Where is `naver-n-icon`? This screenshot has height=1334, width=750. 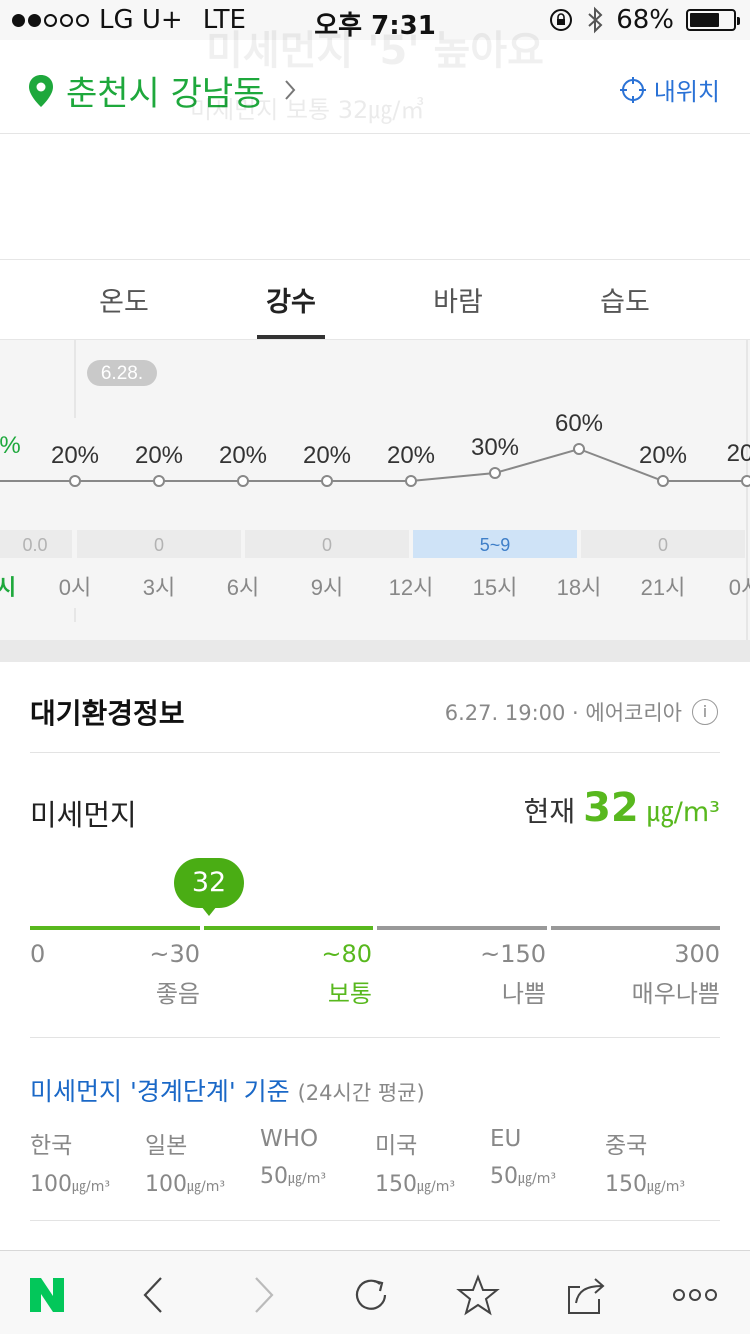 naver-n-icon is located at coordinates (47, 1295).